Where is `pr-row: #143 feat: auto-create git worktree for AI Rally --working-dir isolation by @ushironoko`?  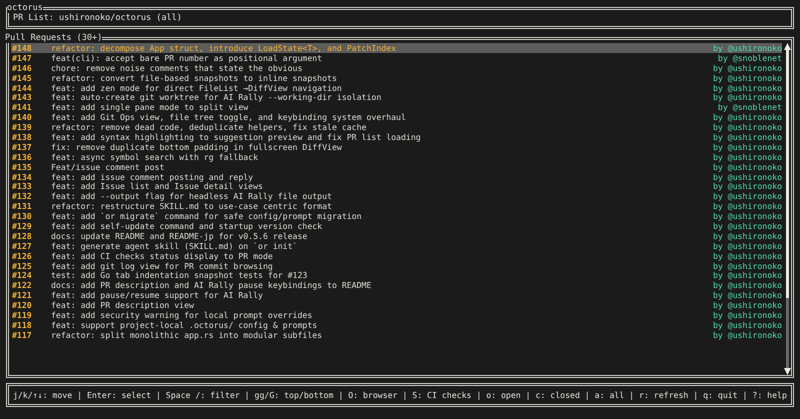
pr-row: #143 feat: auto-create git worktree for AI Rally --working-dir isolation by @ushironoko is located at coordinates (396, 97).